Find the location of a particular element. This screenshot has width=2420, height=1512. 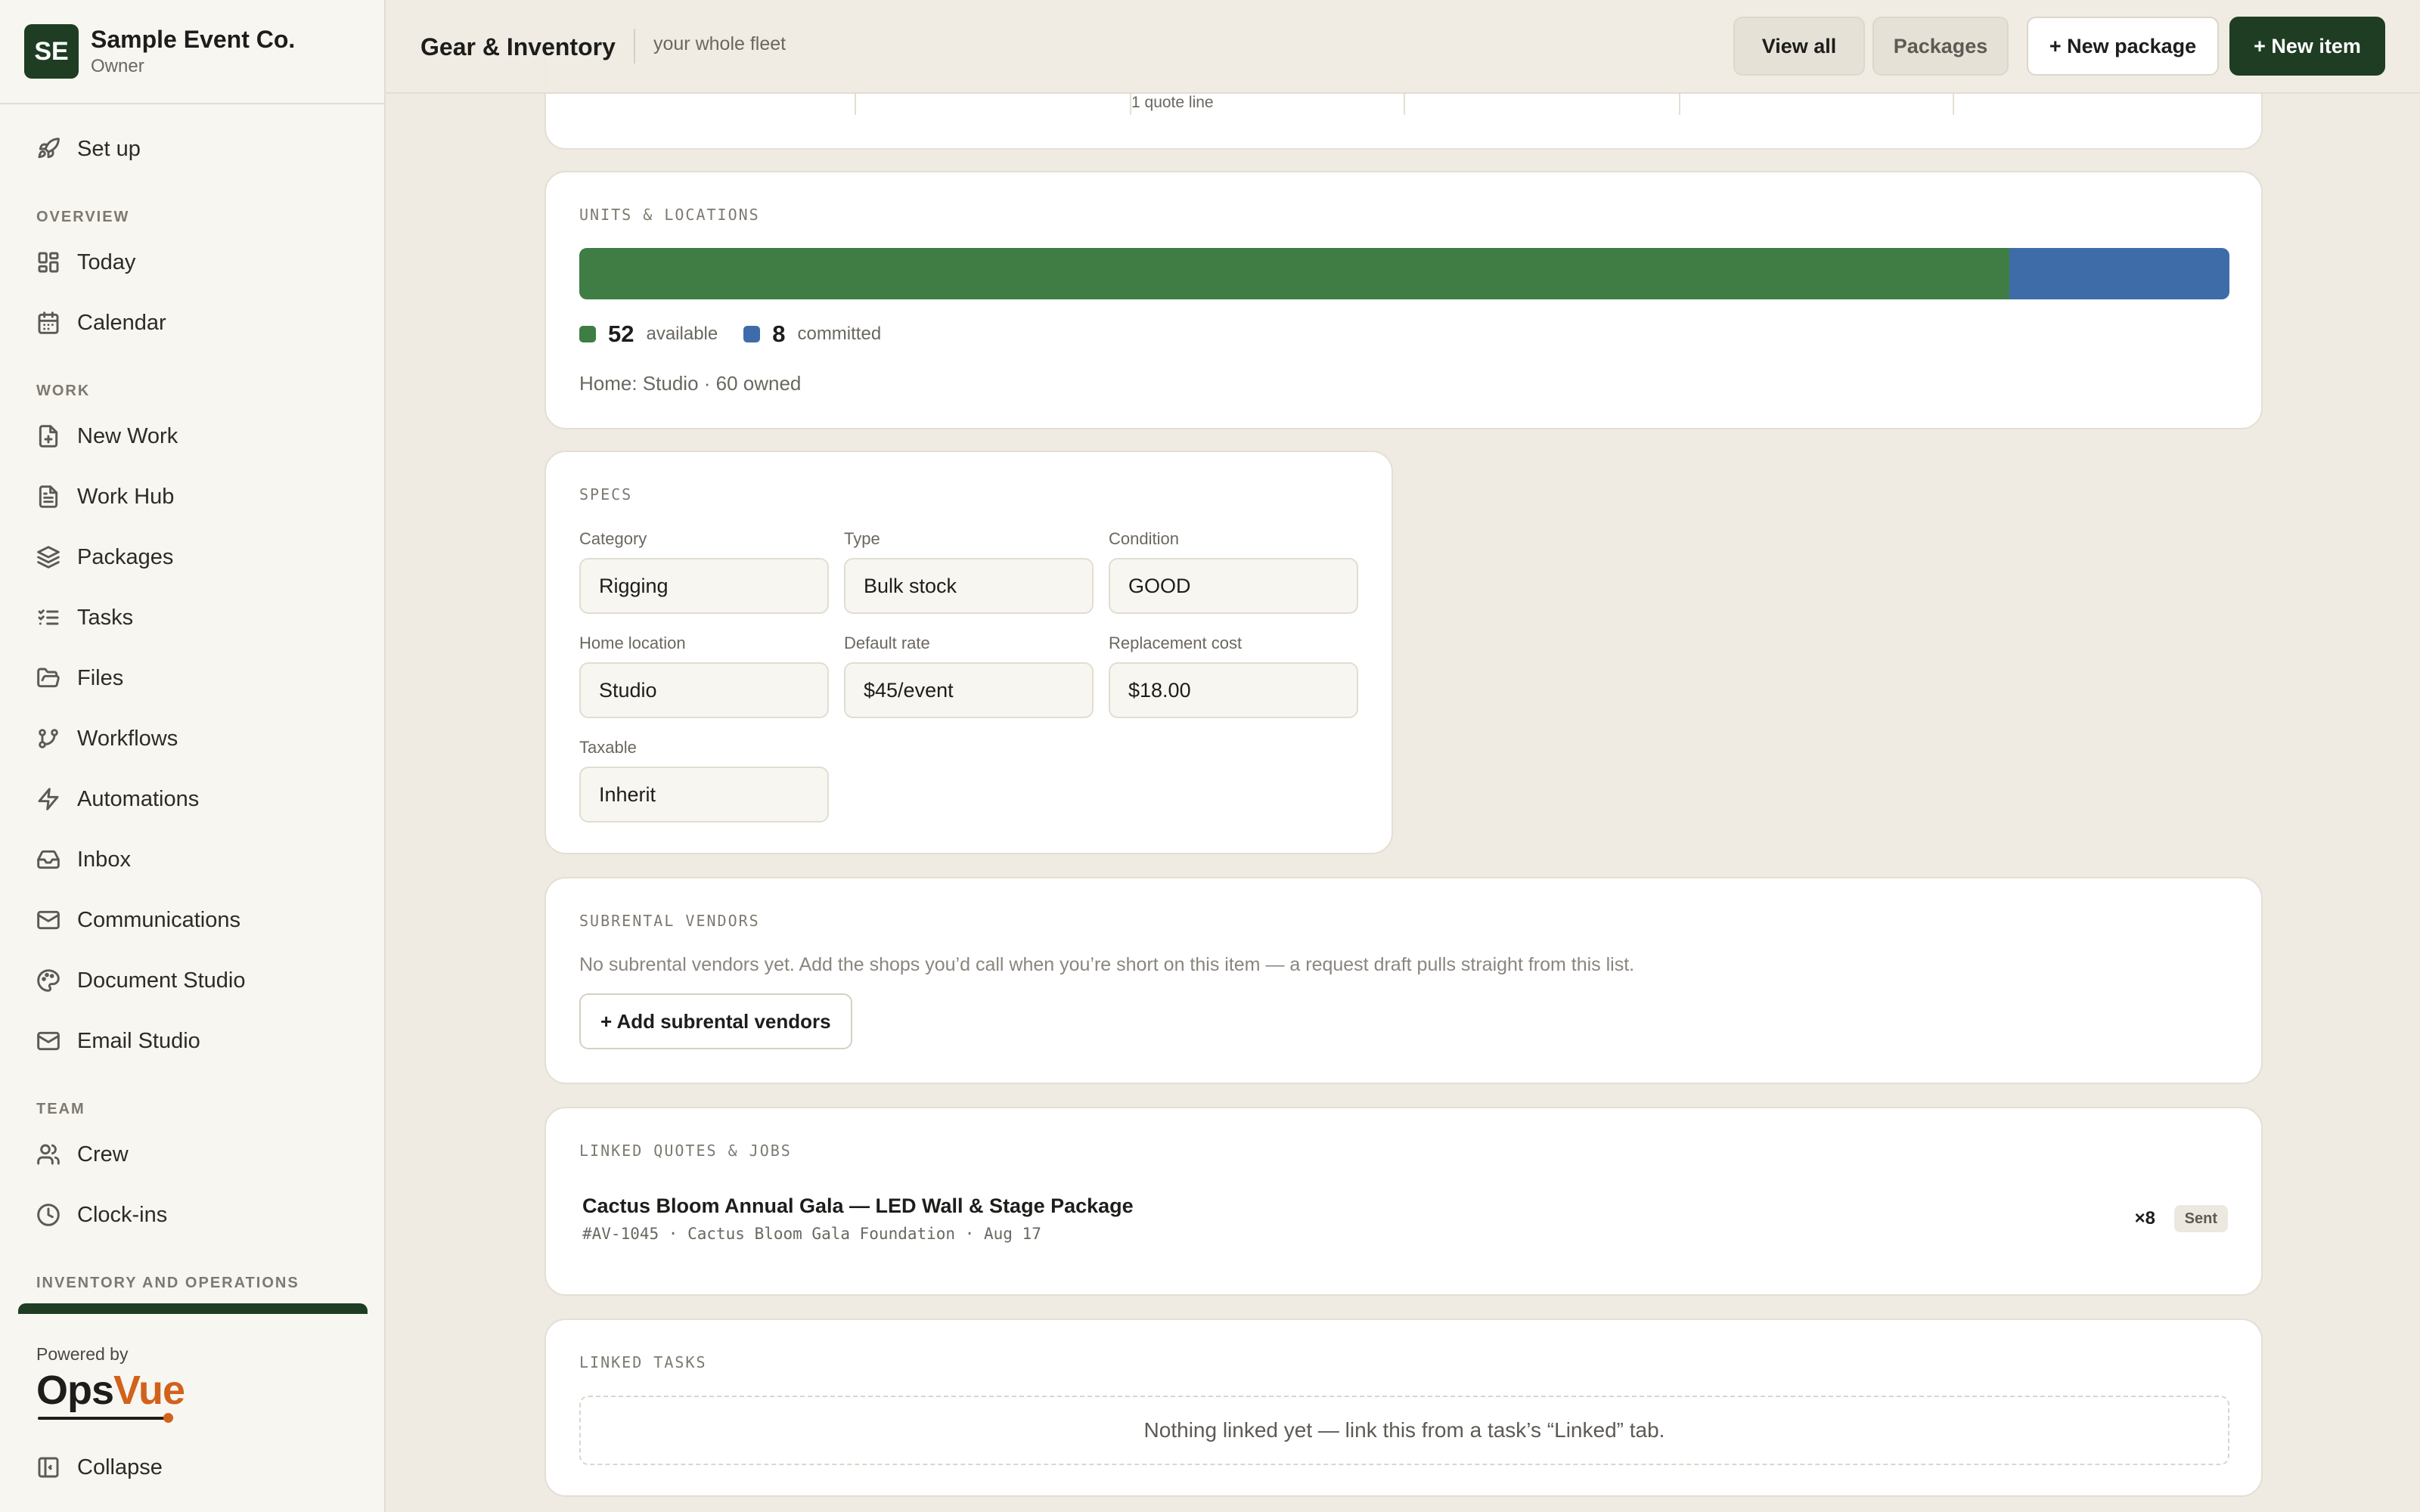

committed-count: 8 is located at coordinates (779, 334).